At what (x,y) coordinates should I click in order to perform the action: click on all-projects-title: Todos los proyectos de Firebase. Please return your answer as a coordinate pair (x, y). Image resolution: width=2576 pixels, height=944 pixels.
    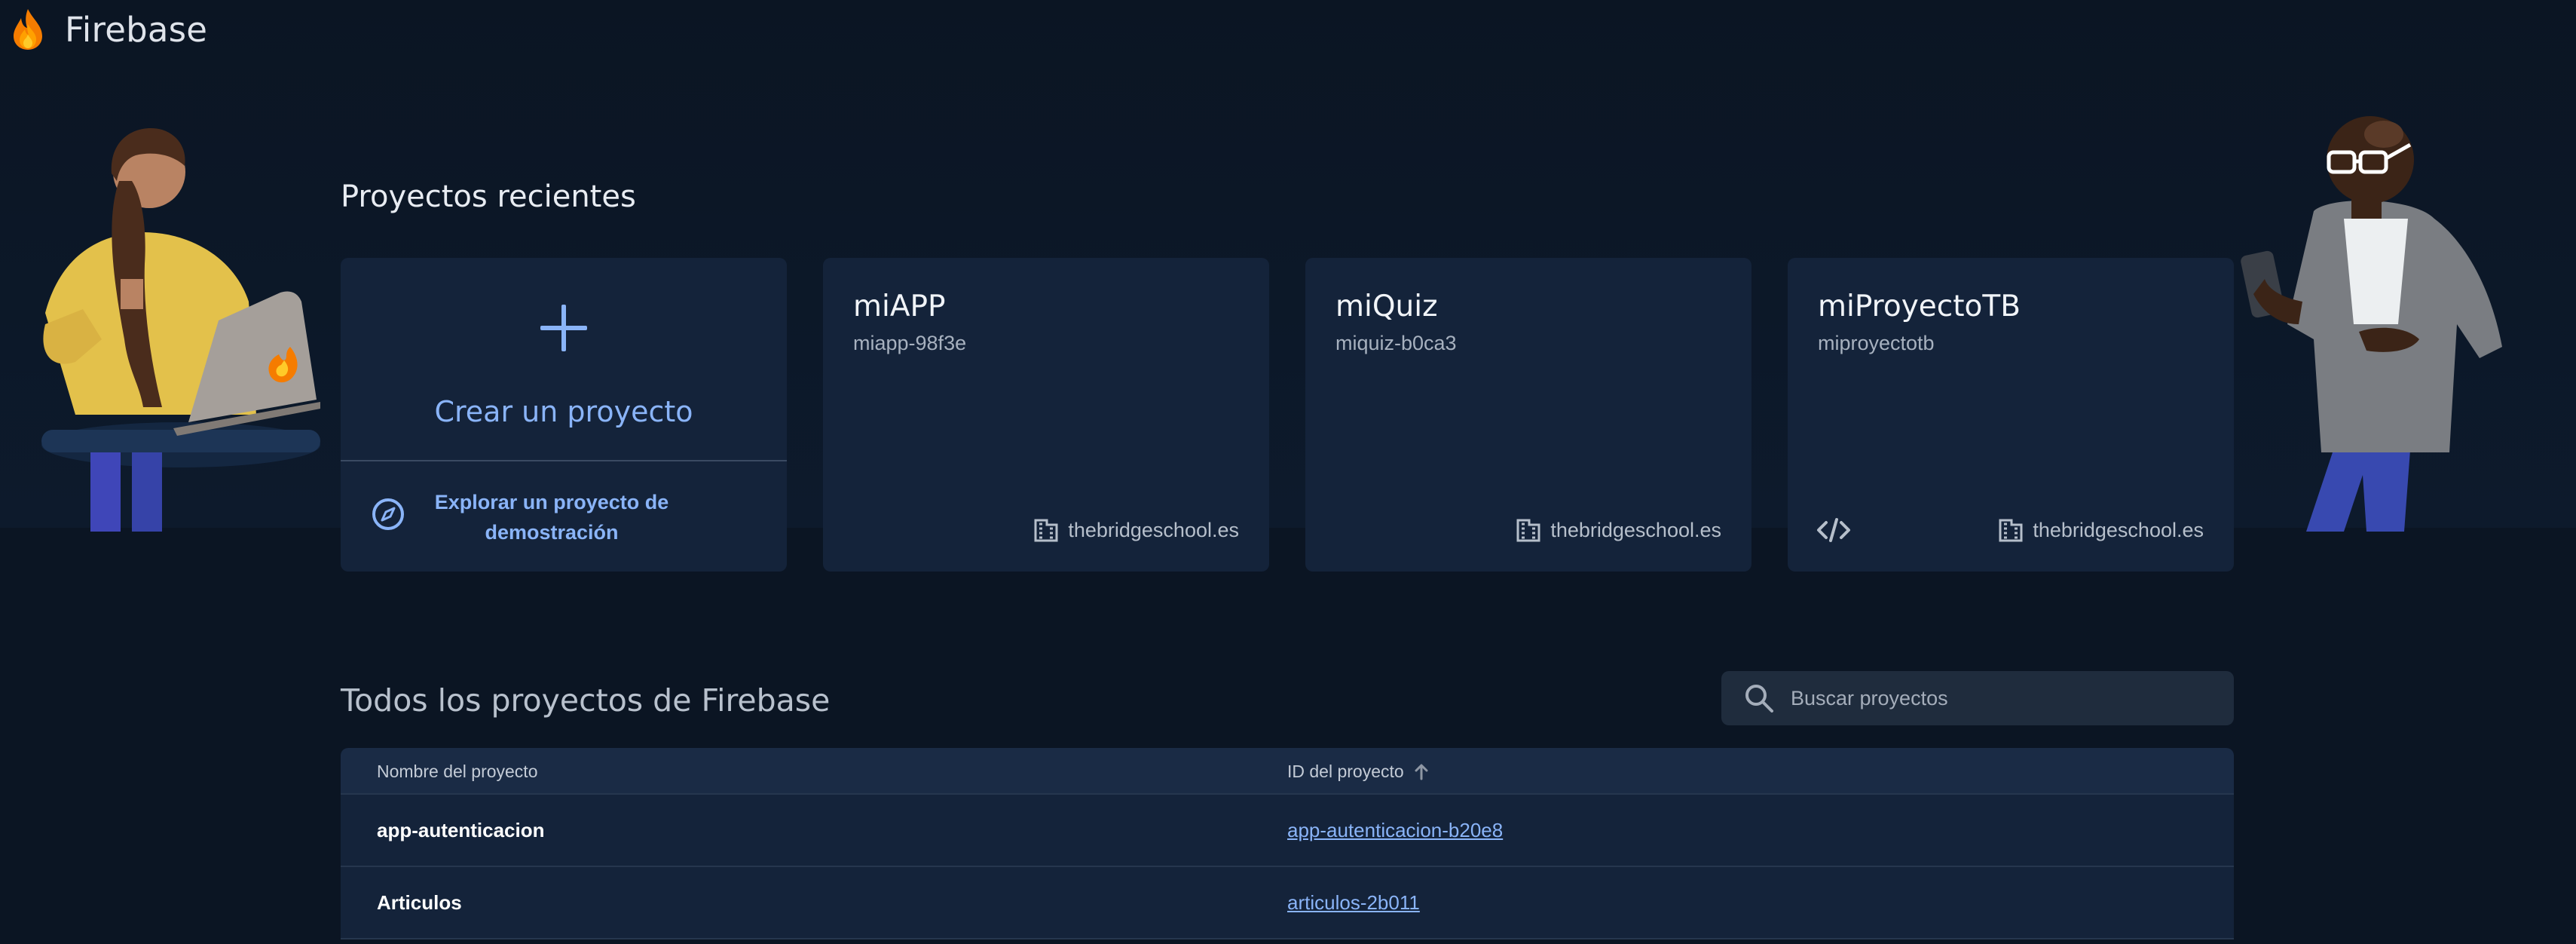
    Looking at the image, I should click on (586, 700).